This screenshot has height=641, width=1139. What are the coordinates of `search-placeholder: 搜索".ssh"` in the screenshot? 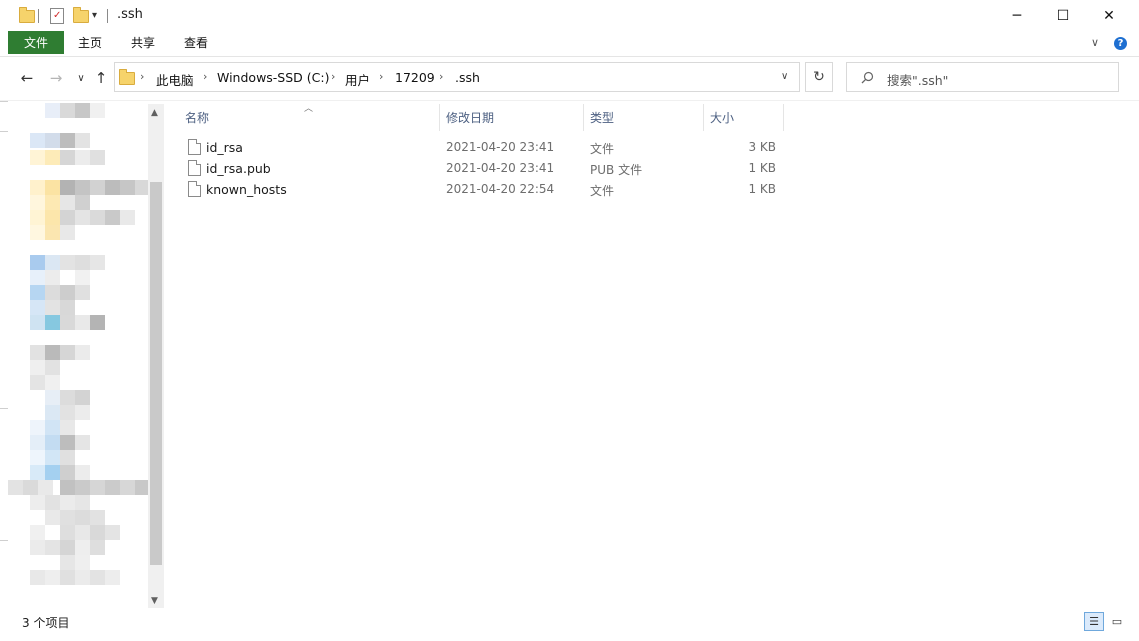 It's located at (918, 80).